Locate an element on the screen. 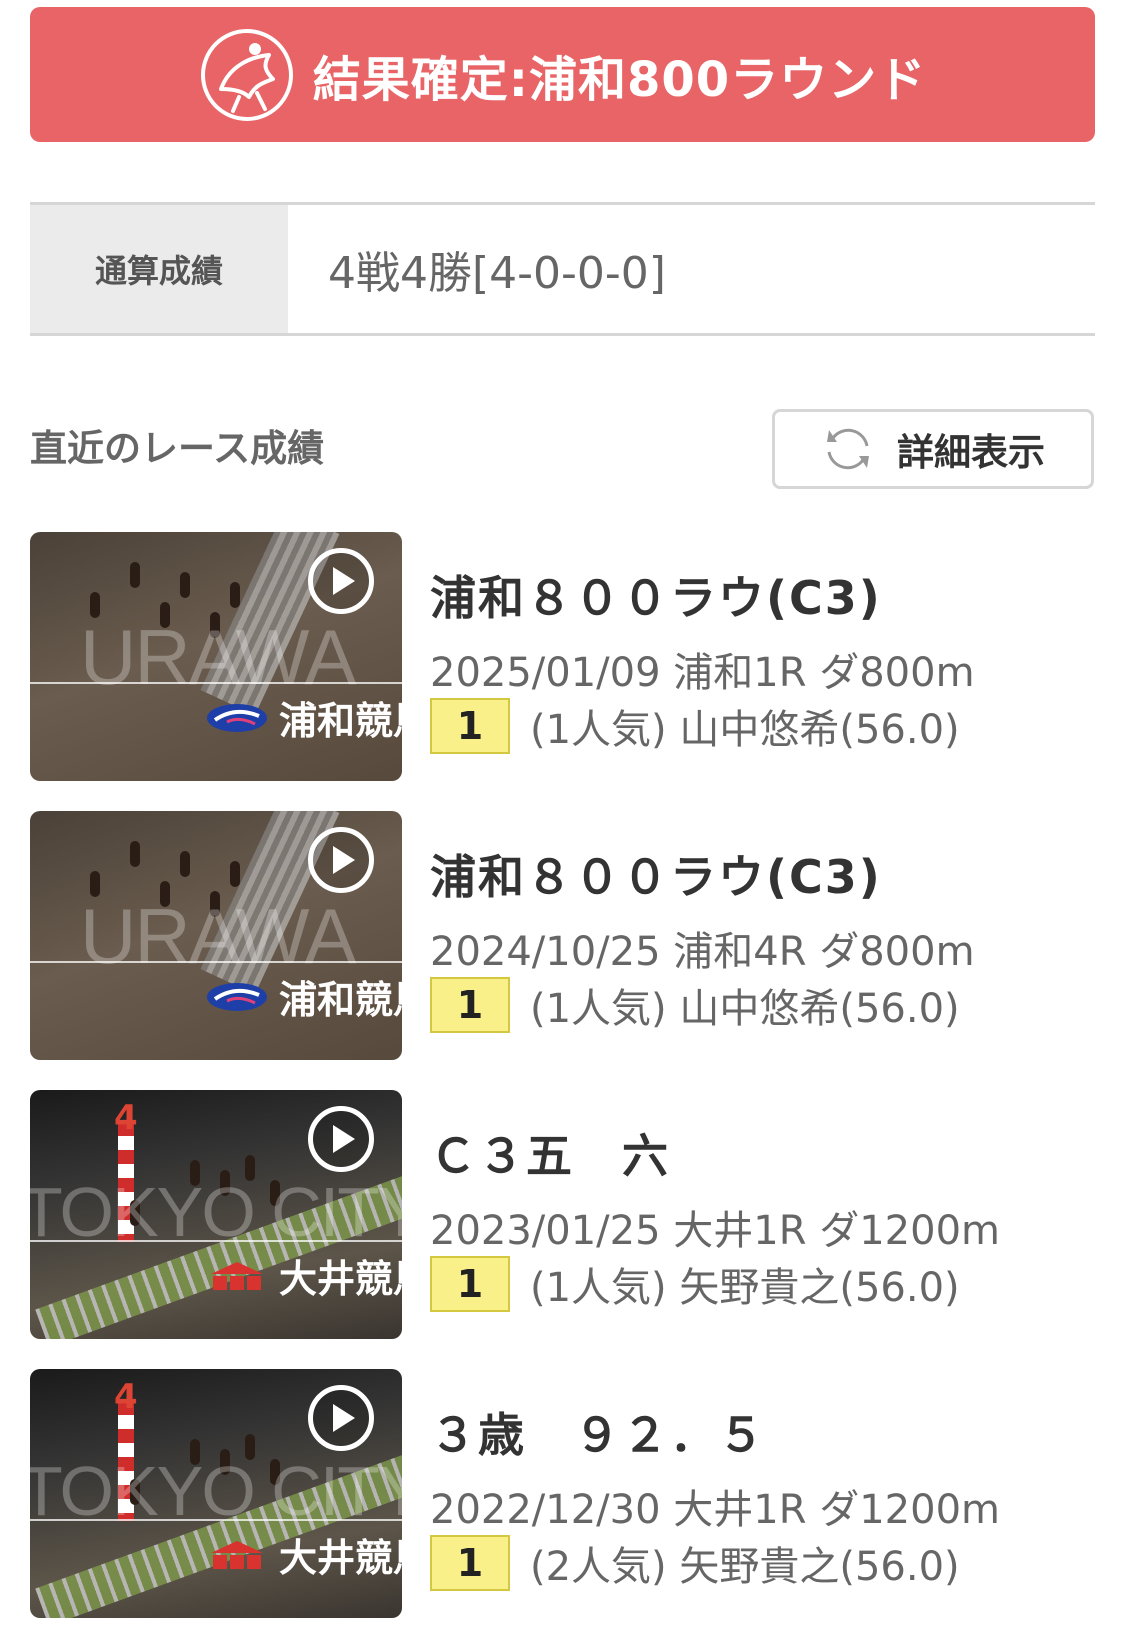  race-meta: 2022/12/30 大井1R ダ1200m is located at coordinates (715, 1510).